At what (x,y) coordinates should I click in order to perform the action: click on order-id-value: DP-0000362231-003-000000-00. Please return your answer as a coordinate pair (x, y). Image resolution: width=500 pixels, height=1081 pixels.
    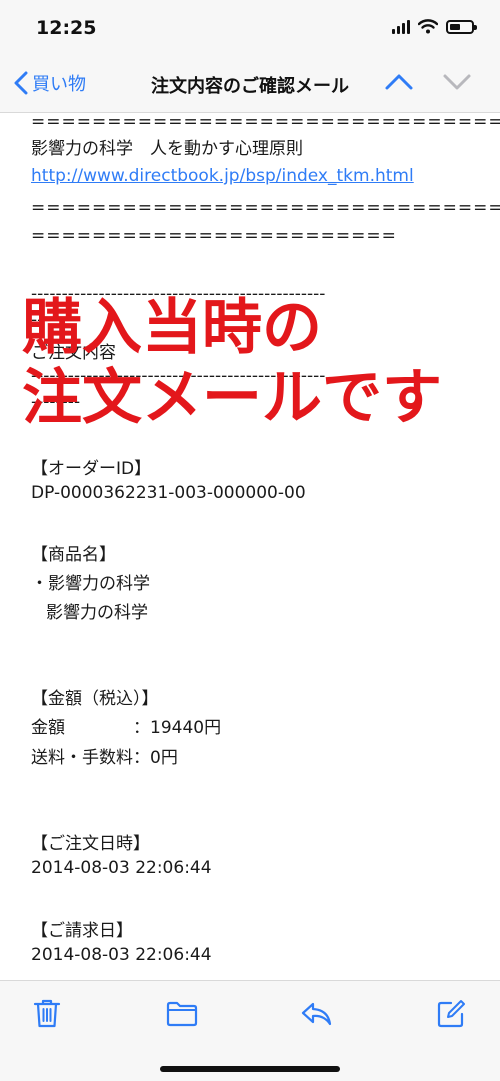
    Looking at the image, I should click on (168, 493).